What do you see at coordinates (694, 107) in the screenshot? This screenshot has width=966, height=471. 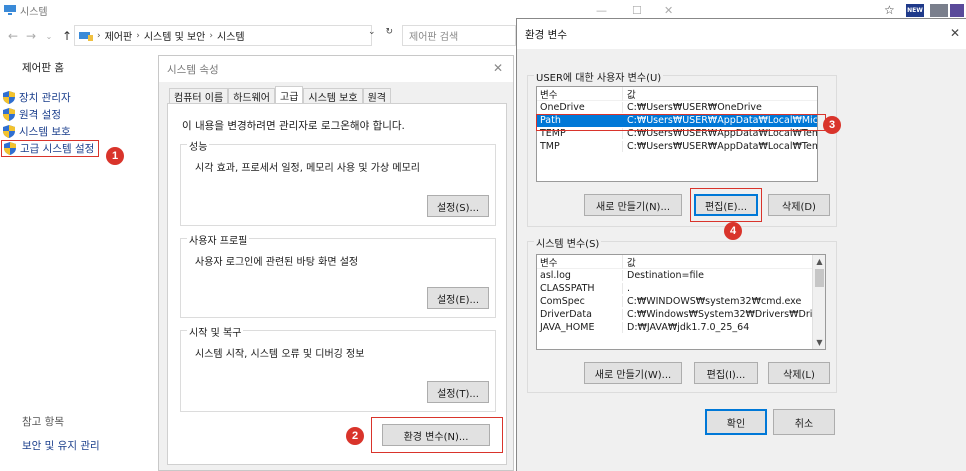 I see `var-value: C:₩Users₩USER₩OneDrive` at bounding box center [694, 107].